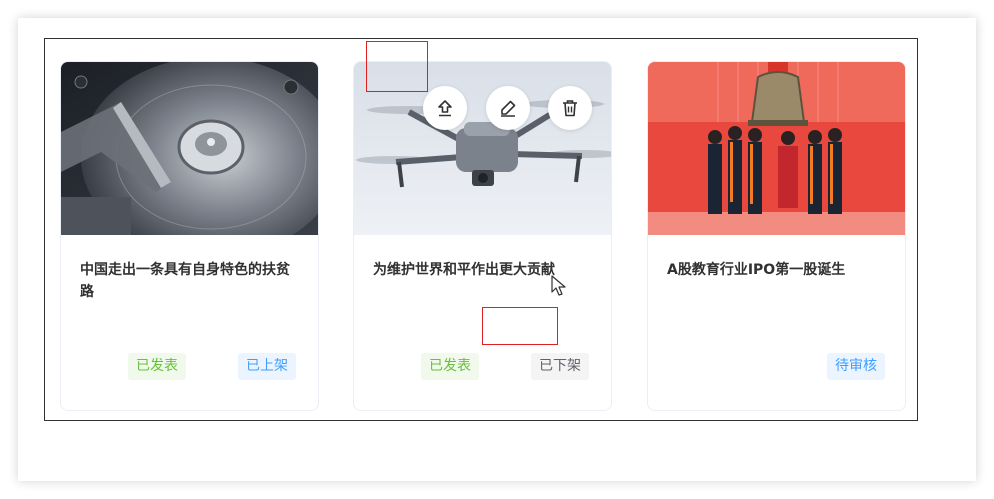 This screenshot has height=499, width=994. What do you see at coordinates (185, 281) in the screenshot?
I see `article-title: 中国走出一条具有自身特色的扶贫路` at bounding box center [185, 281].